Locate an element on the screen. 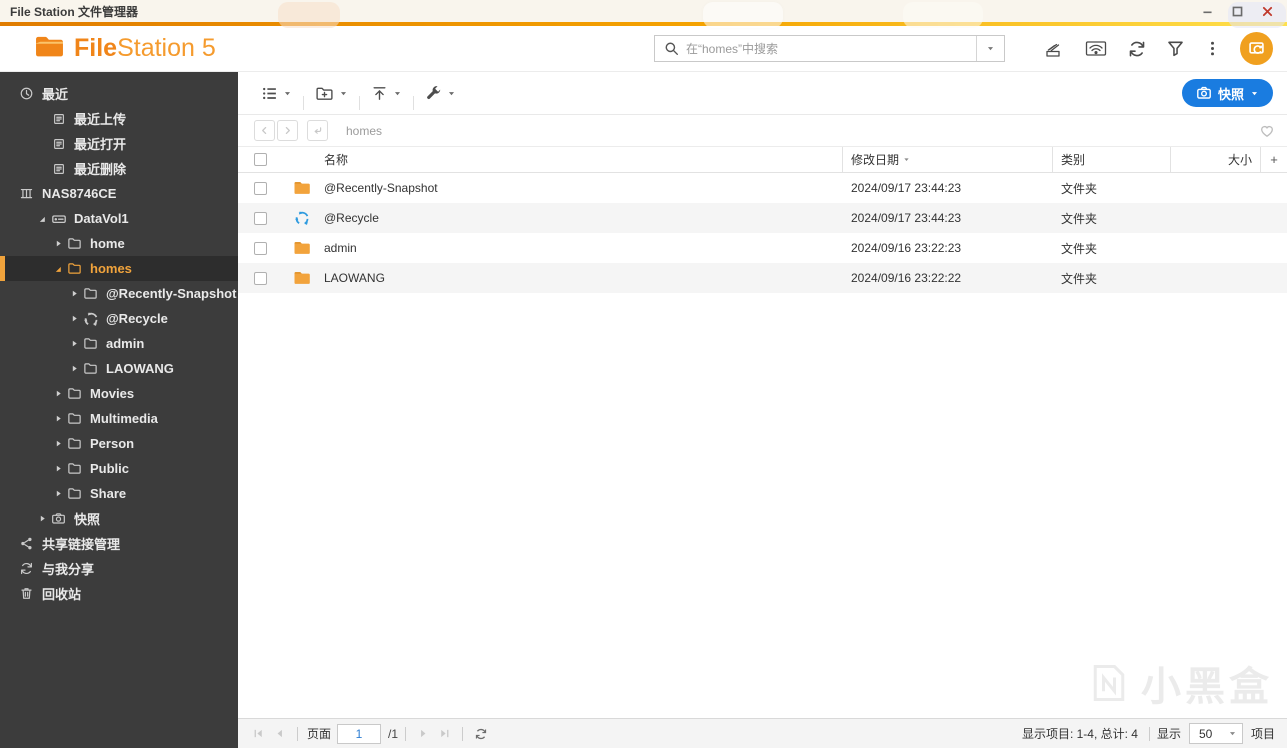 Image resolution: width=1287 pixels, height=748 pixels. sidebar-item-label: NAS8746CE is located at coordinates (79, 193).